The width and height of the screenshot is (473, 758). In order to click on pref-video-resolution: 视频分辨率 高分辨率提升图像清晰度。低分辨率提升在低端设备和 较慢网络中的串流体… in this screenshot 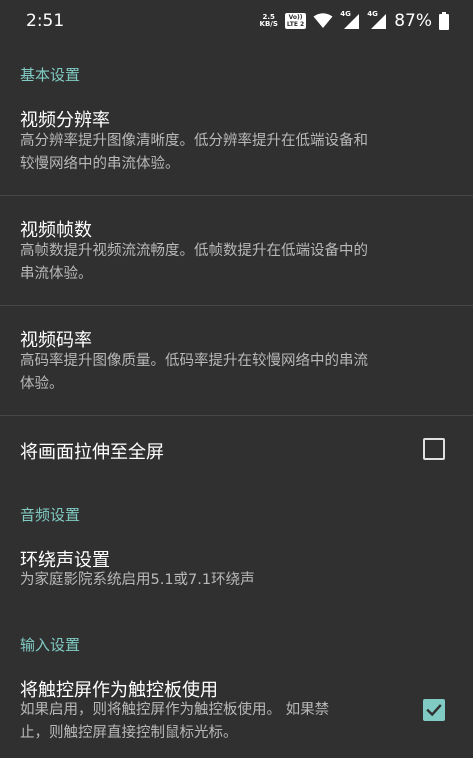, I will do `click(236, 145)`.